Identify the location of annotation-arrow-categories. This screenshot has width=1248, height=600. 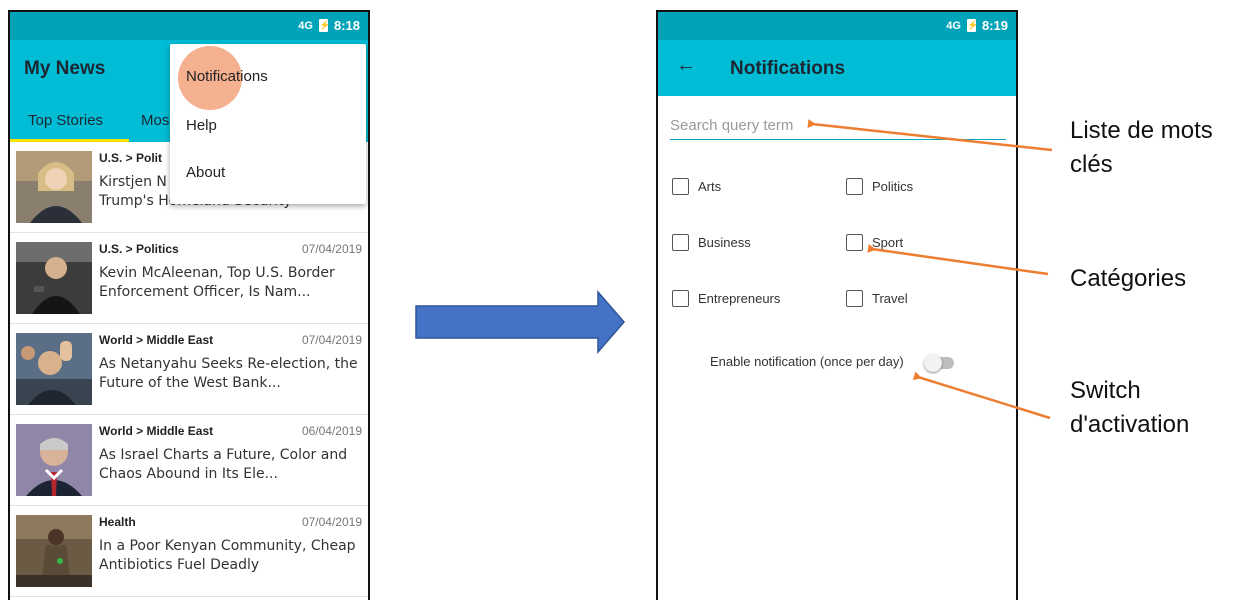
(958, 259).